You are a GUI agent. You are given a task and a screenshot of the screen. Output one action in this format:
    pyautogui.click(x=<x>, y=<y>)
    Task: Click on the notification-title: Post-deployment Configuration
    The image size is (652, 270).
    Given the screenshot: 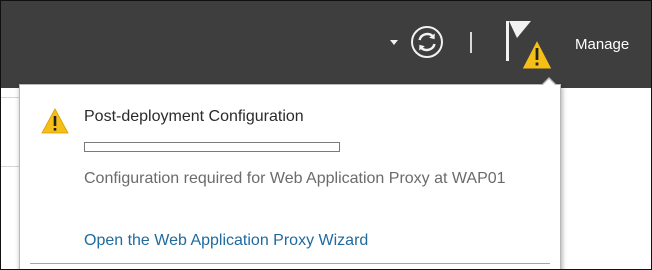 What is the action you would take?
    pyautogui.click(x=194, y=116)
    